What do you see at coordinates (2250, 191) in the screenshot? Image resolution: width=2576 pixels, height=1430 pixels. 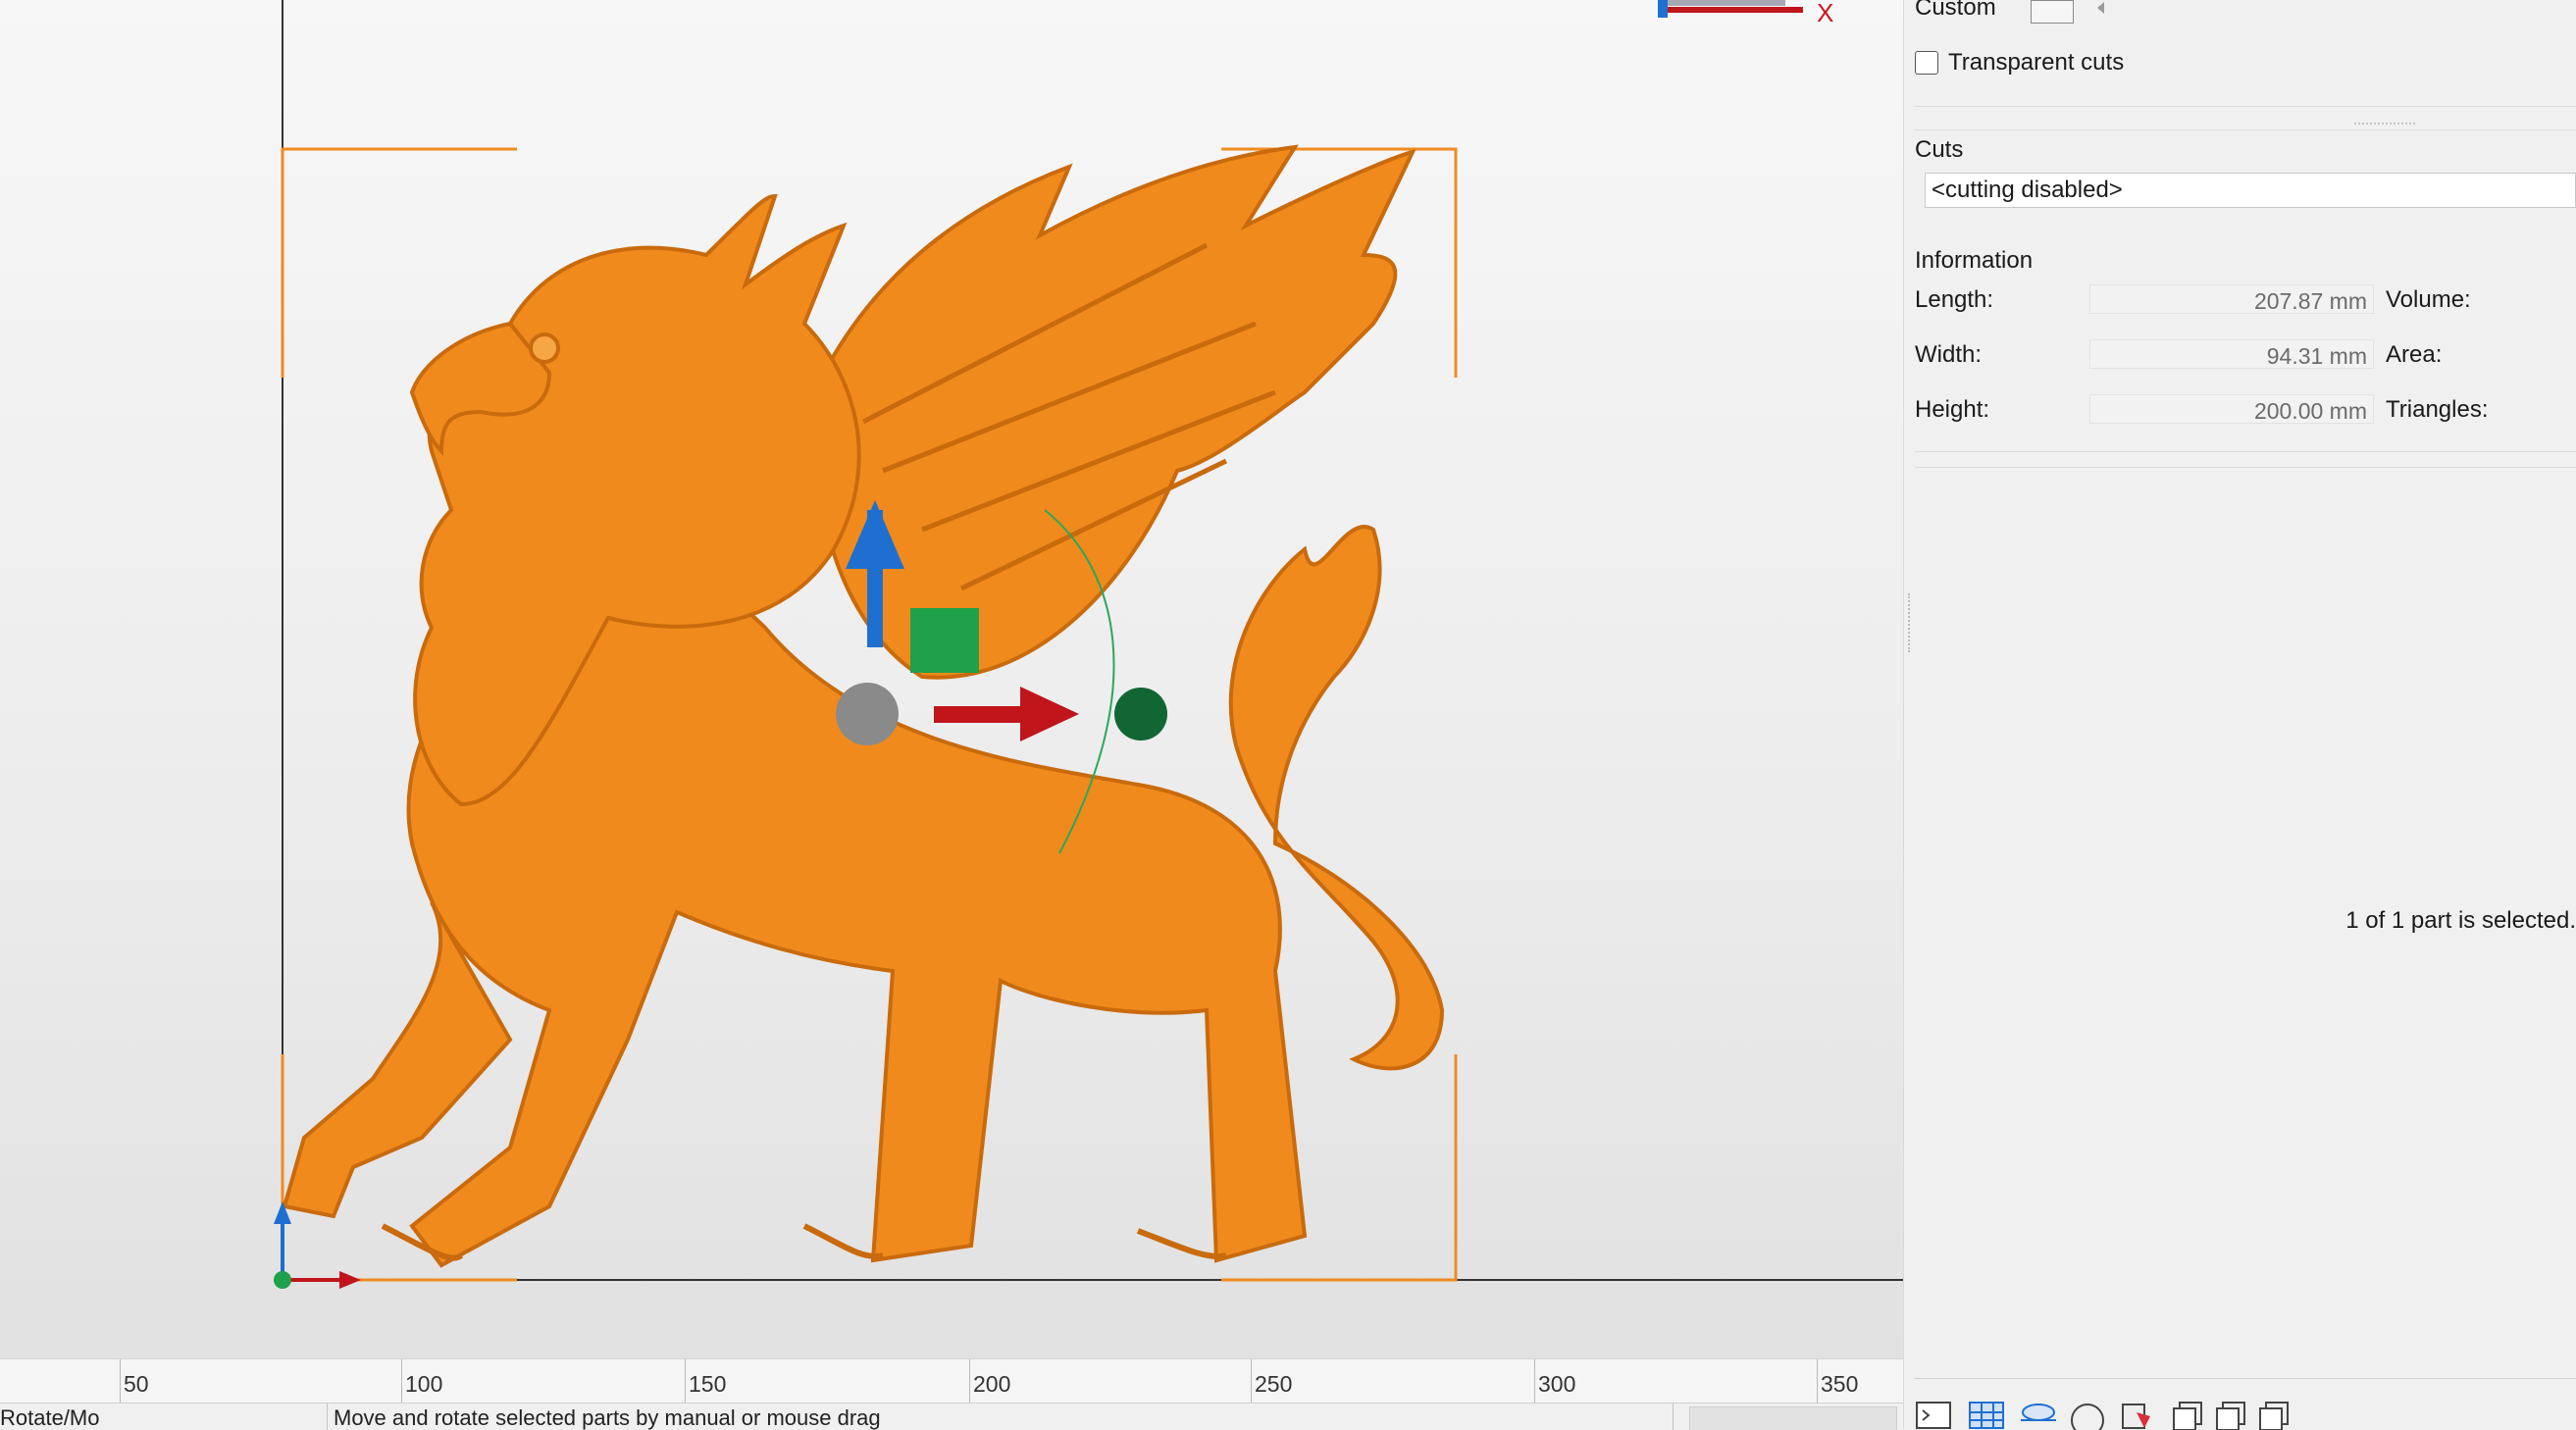 I see `cuts-dropdown: <cutting disabled>` at bounding box center [2250, 191].